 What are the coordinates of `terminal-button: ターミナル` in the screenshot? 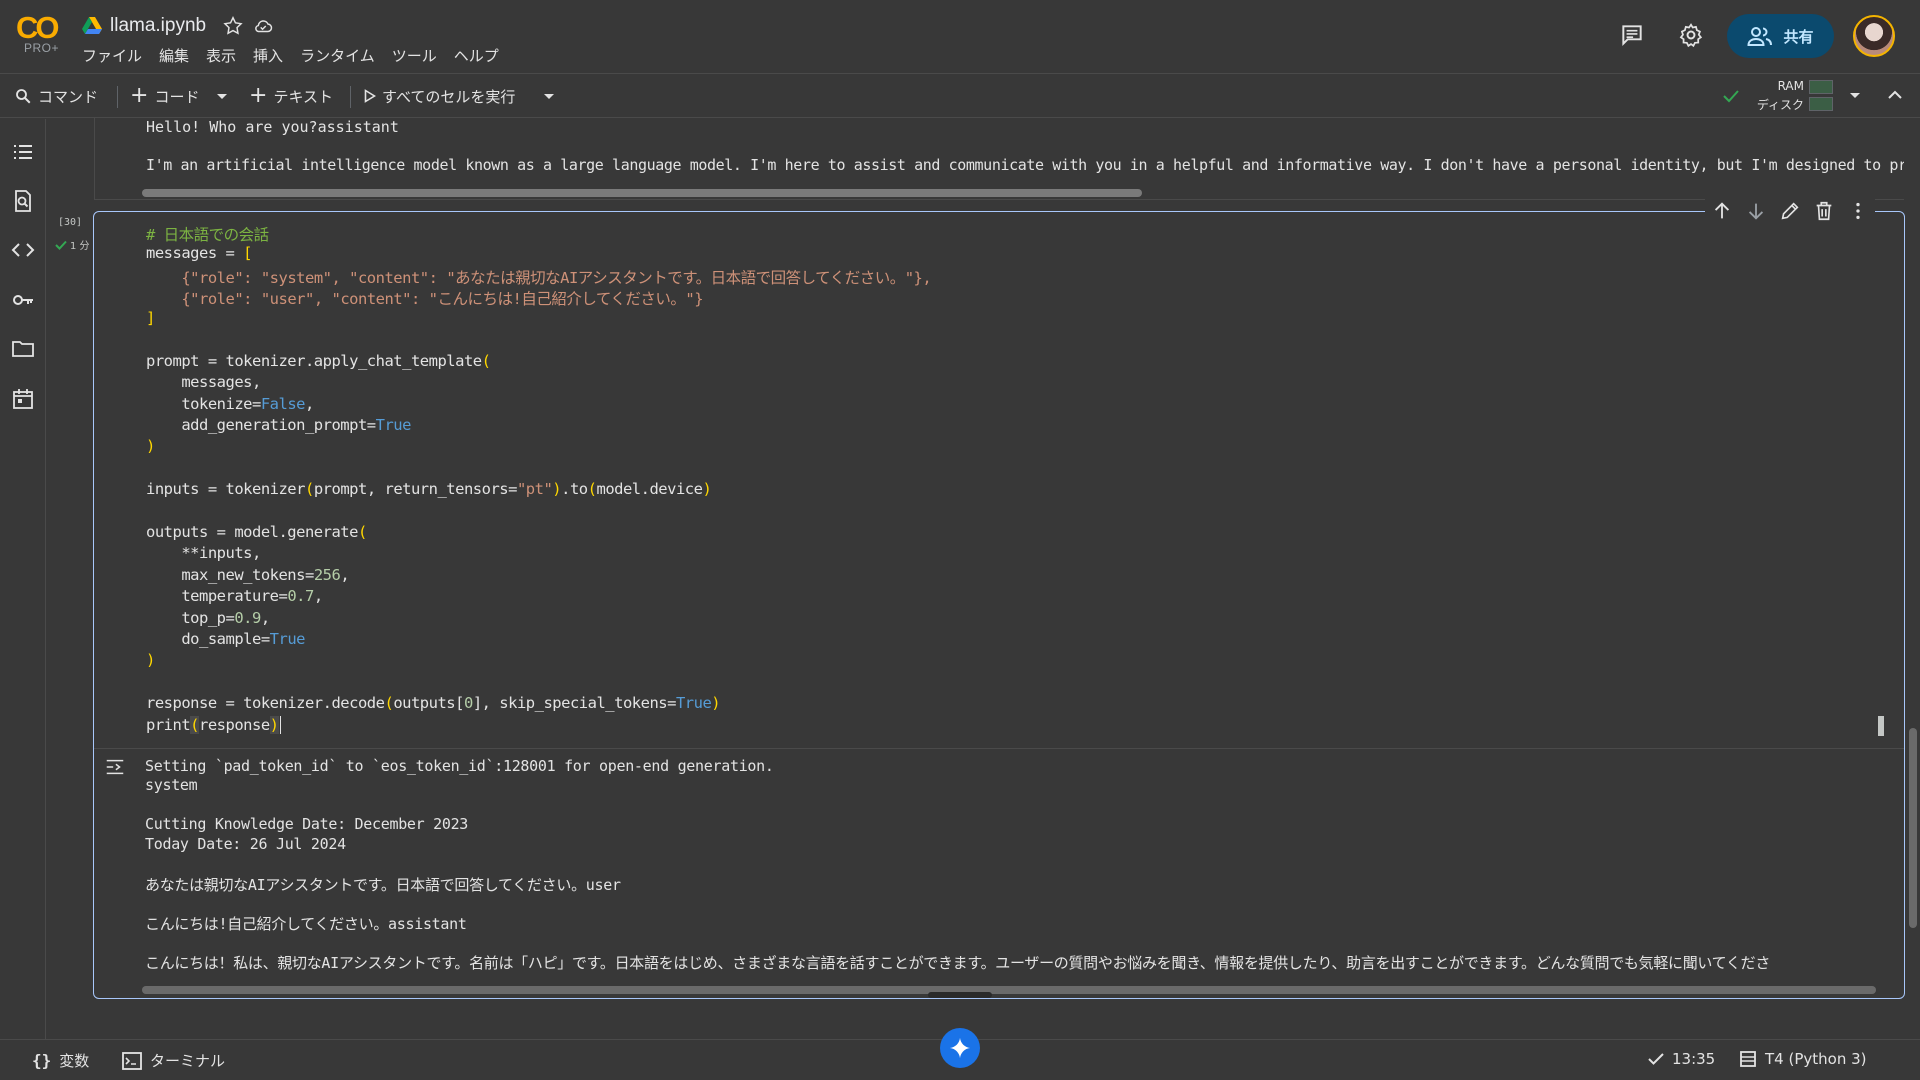 It's located at (173, 1060).